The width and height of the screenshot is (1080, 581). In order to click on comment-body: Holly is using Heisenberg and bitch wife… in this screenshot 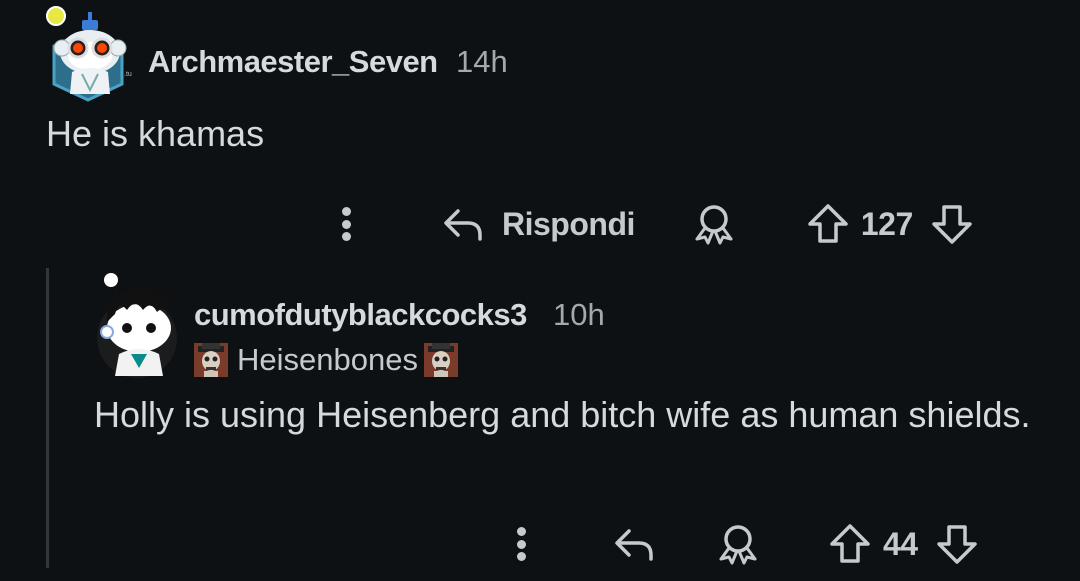, I will do `click(562, 414)`.